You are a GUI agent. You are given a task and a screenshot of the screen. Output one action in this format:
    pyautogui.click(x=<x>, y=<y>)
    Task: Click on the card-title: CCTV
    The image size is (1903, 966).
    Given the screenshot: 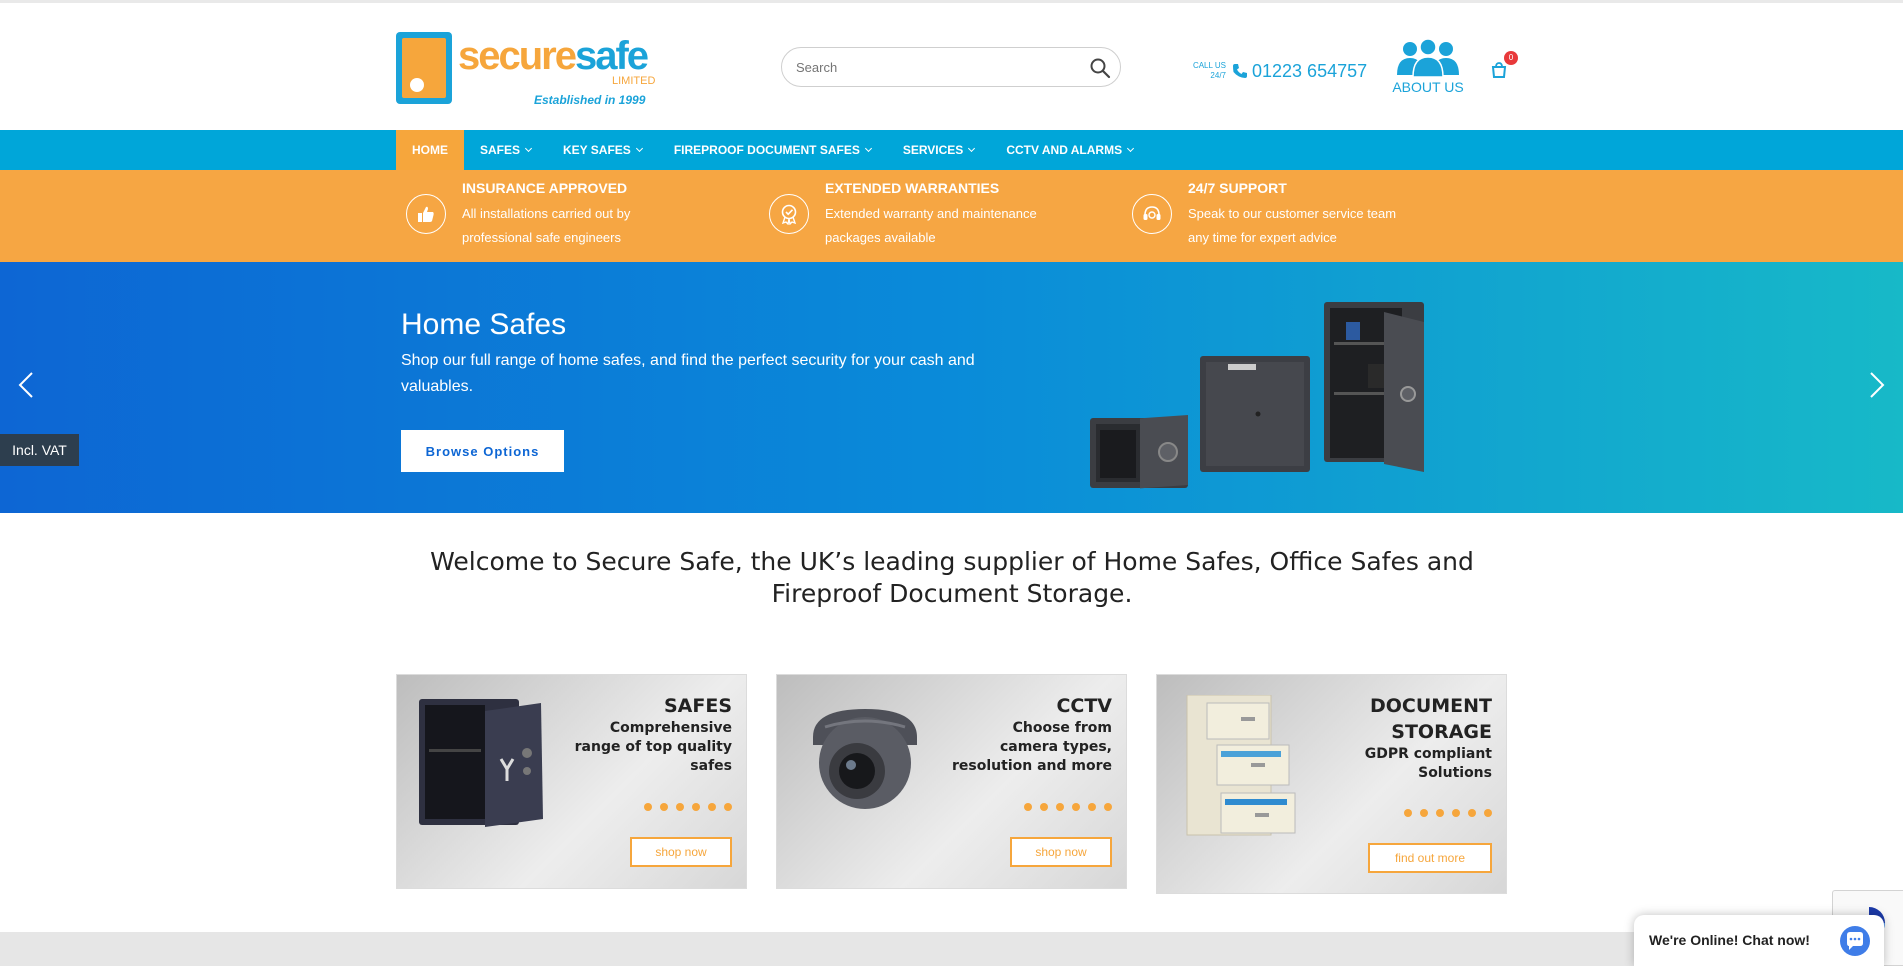 What is the action you would take?
    pyautogui.click(x=1084, y=706)
    